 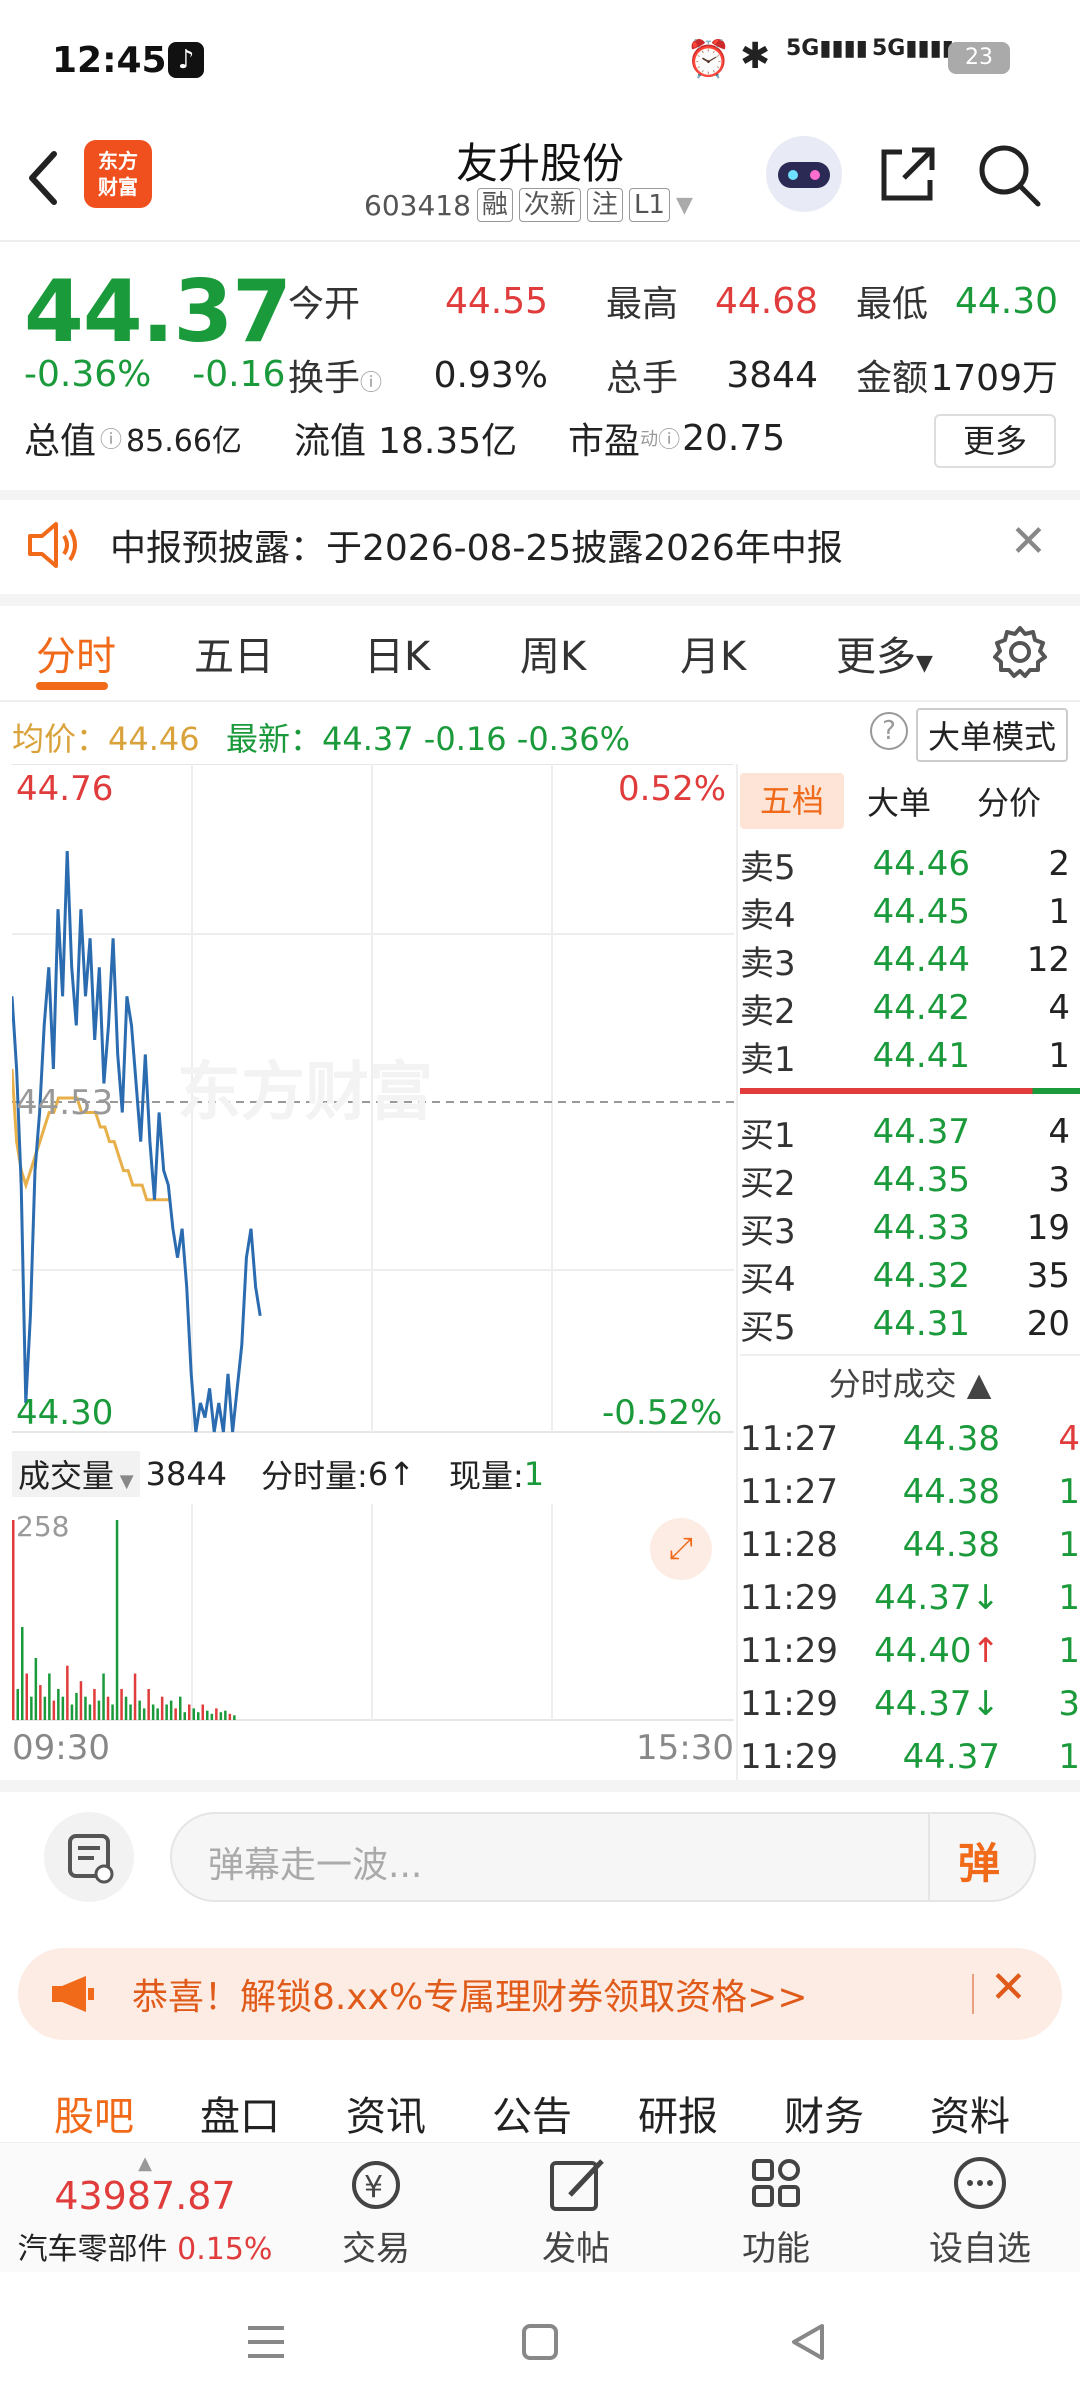 I want to click on bluetooth-icon: ✱, so click(x=755, y=56).